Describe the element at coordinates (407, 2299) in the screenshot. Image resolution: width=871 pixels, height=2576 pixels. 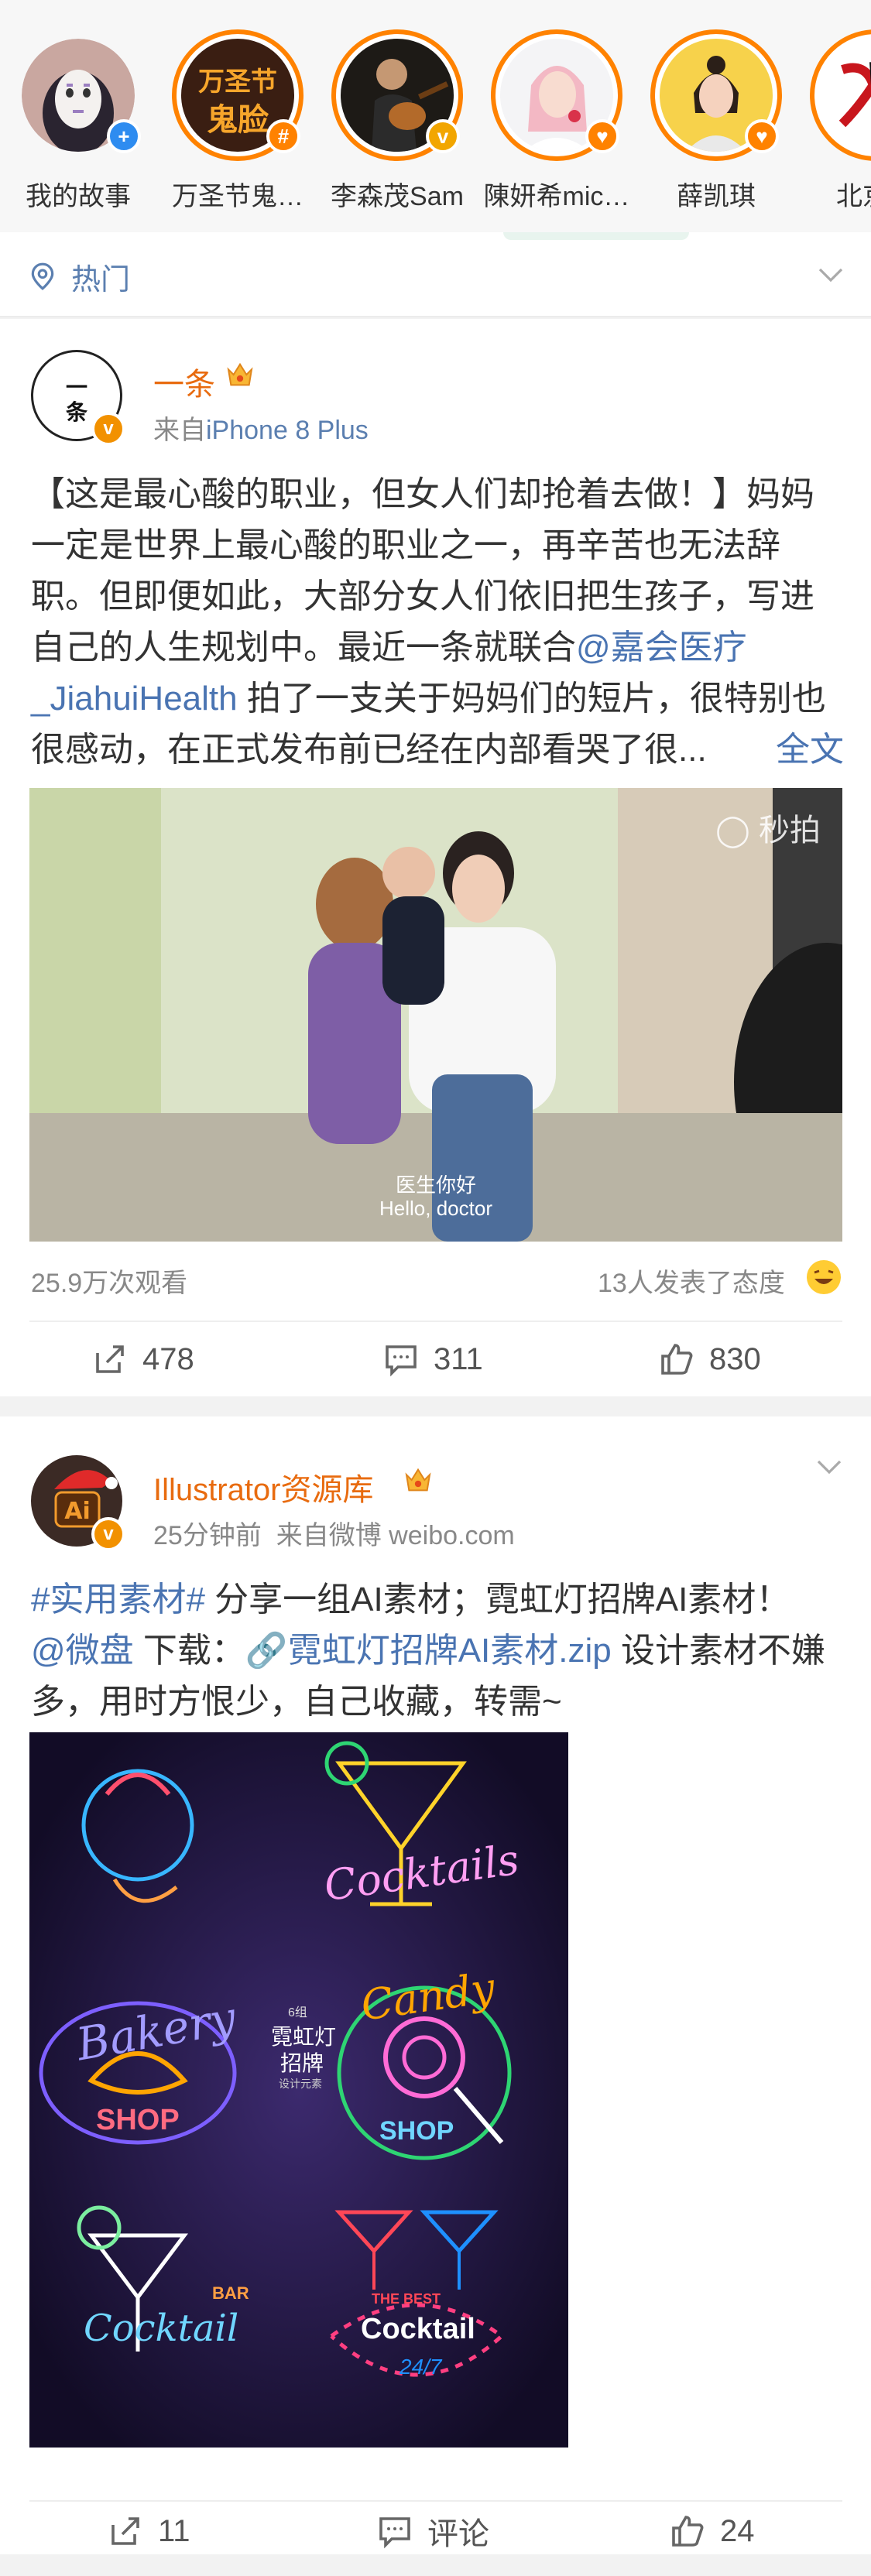
I see `neon-best: THE BEST` at that location.